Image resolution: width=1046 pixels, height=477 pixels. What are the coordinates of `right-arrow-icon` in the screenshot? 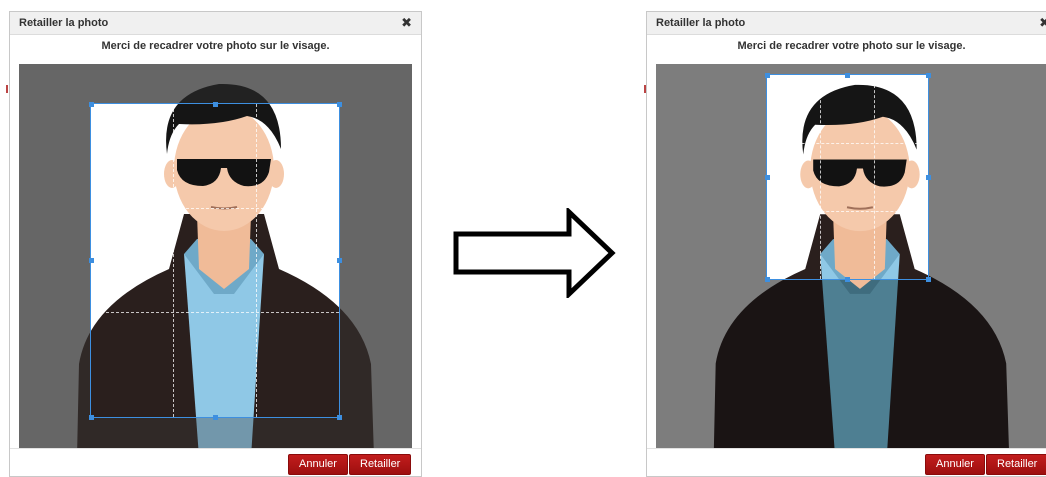 It's located at (534, 254).